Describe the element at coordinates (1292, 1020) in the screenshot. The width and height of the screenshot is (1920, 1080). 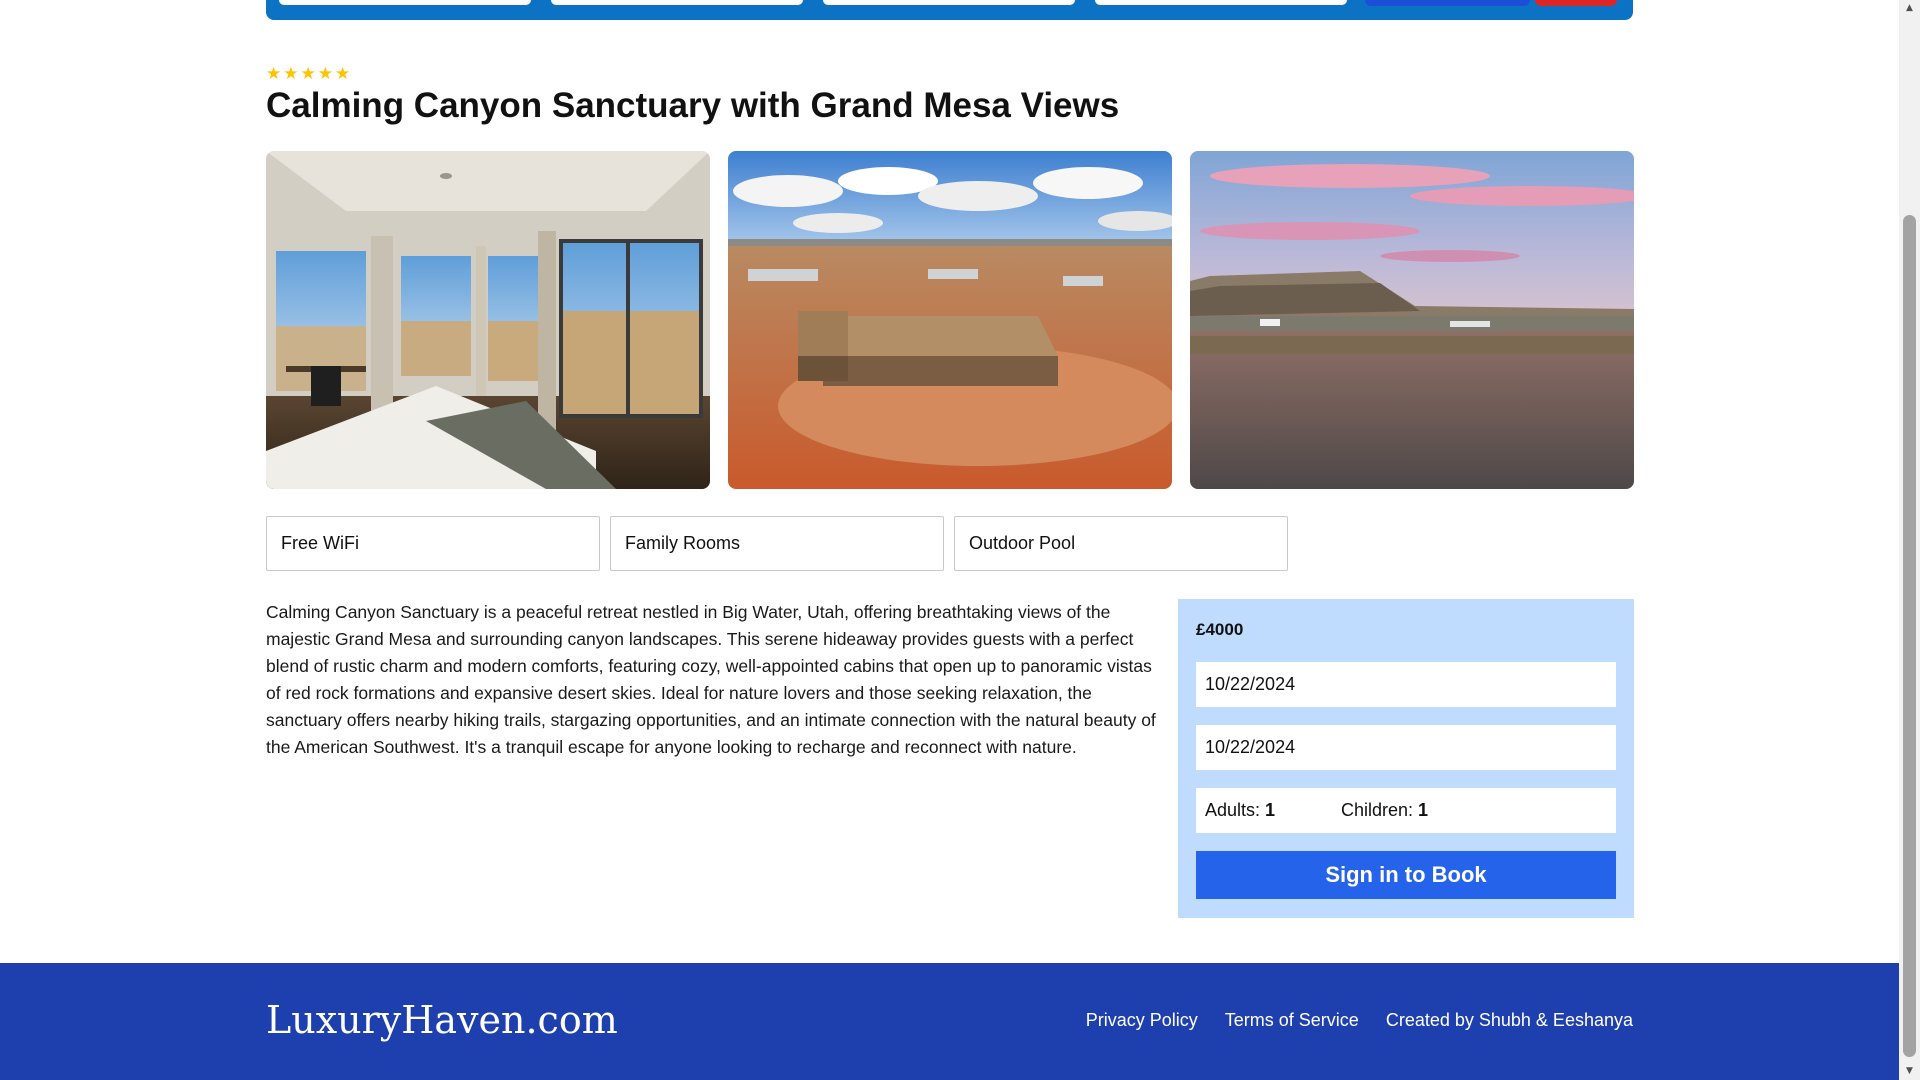
I see `terms-of-service-link: Terms of Service` at that location.